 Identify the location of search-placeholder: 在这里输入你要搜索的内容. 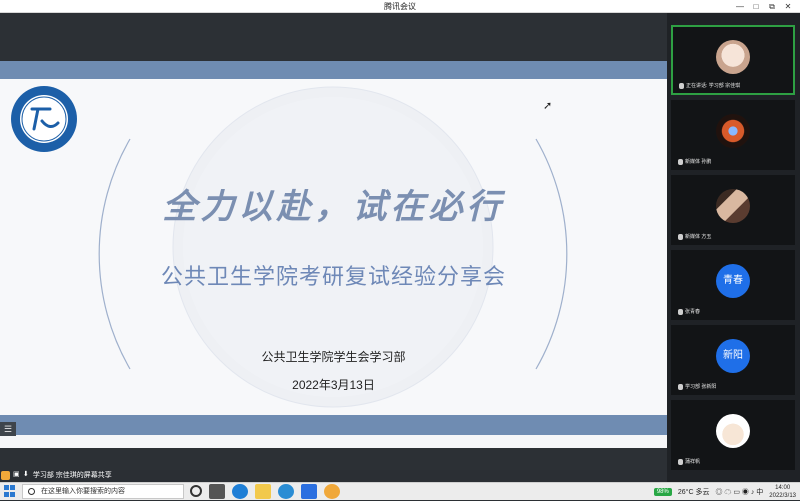
(83, 491).